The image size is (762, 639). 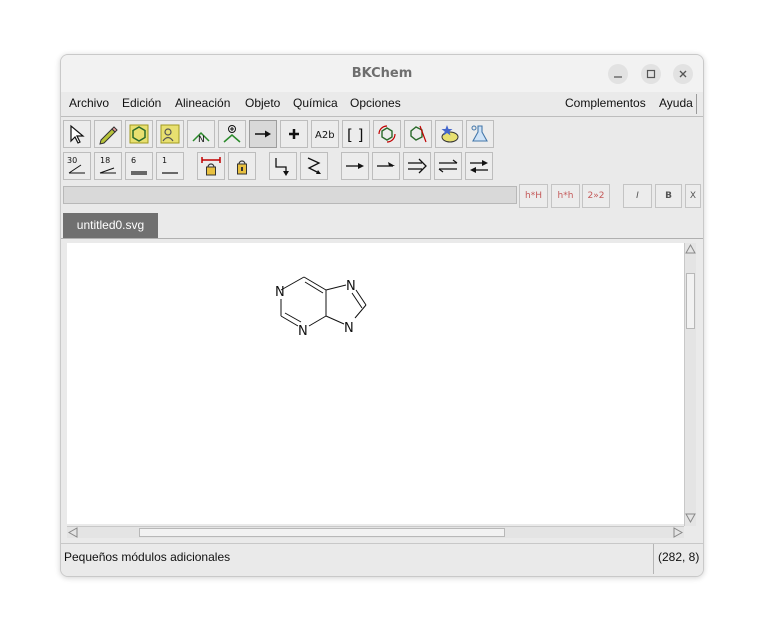 I want to click on arrow-double-button, so click(x=417, y=166).